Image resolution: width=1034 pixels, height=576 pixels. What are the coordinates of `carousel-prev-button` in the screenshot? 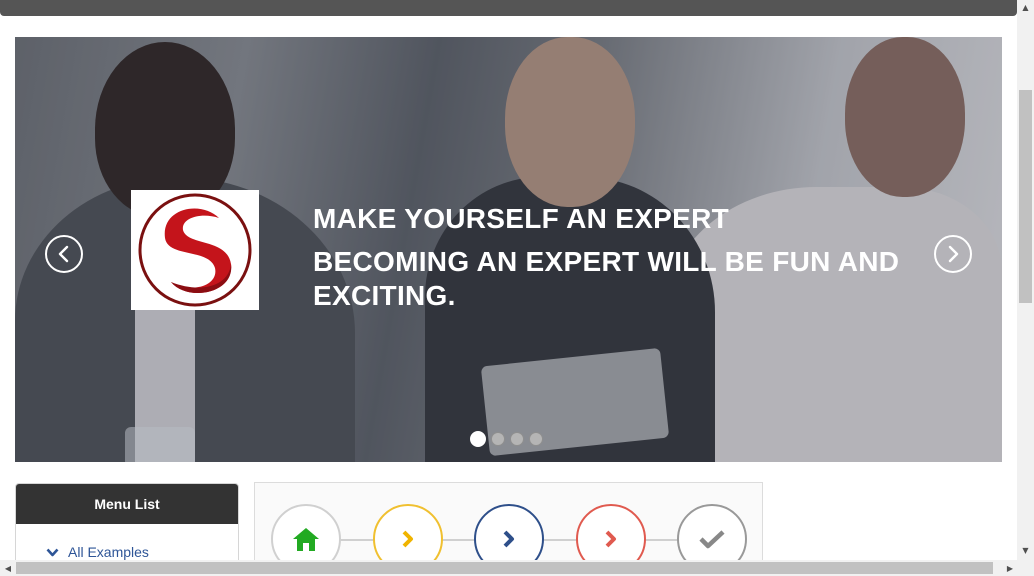 It's located at (64, 254).